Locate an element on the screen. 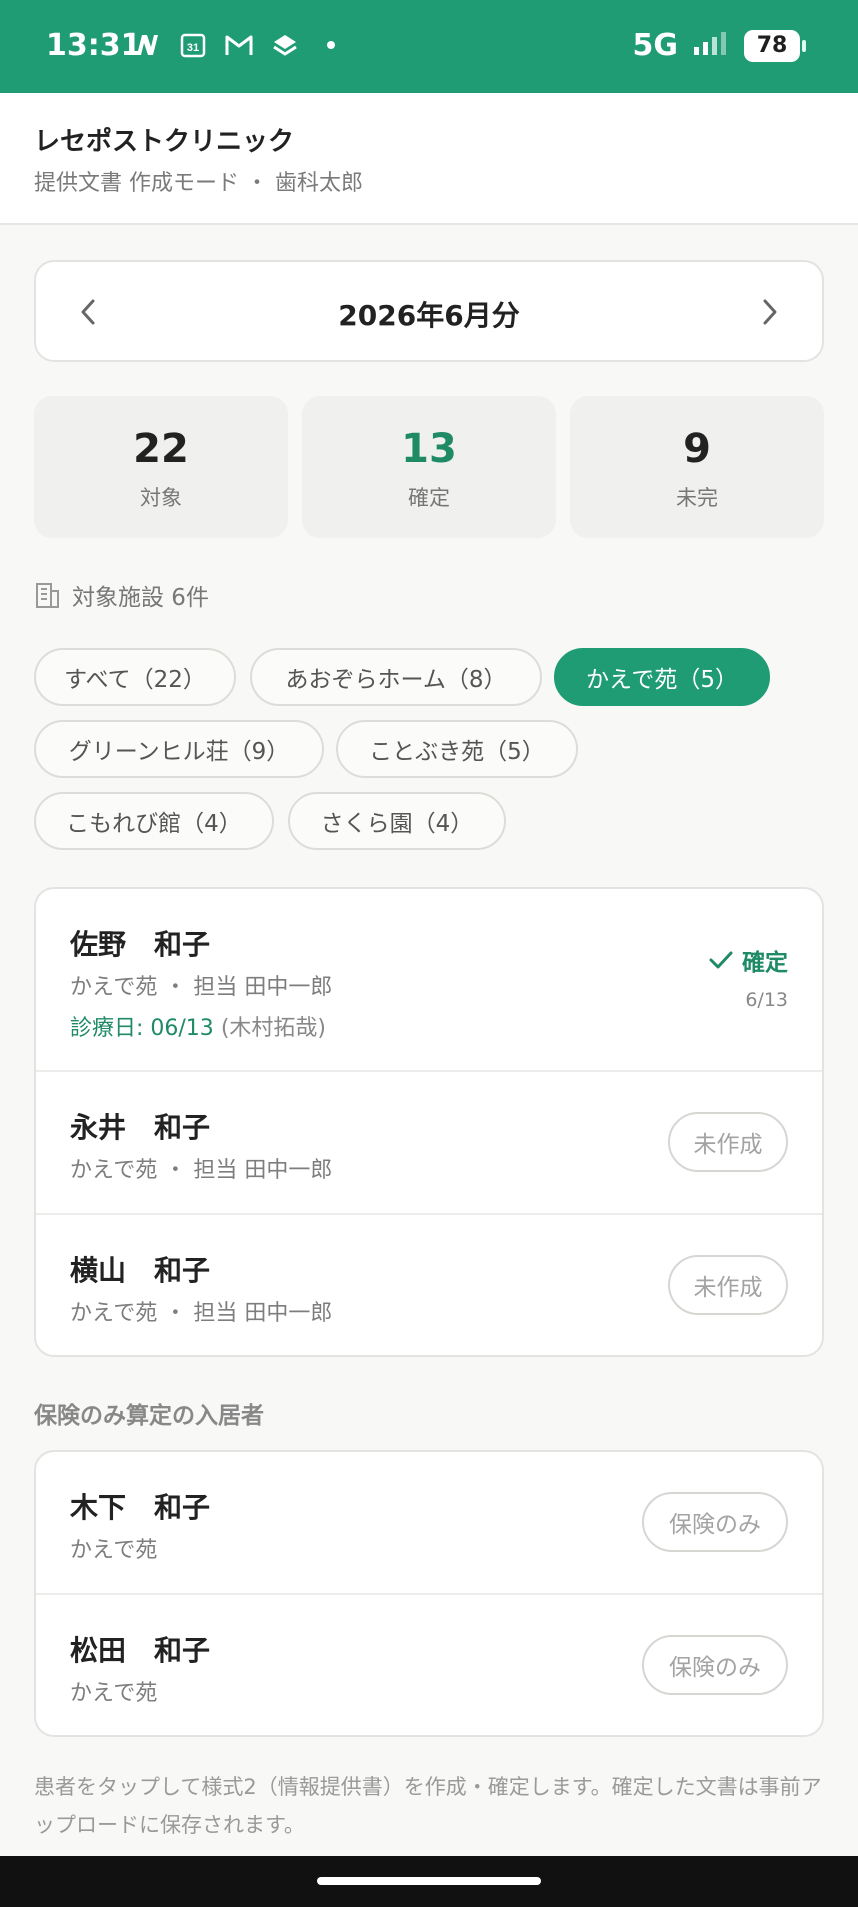  month-label: 2026年6月分 is located at coordinates (429, 315).